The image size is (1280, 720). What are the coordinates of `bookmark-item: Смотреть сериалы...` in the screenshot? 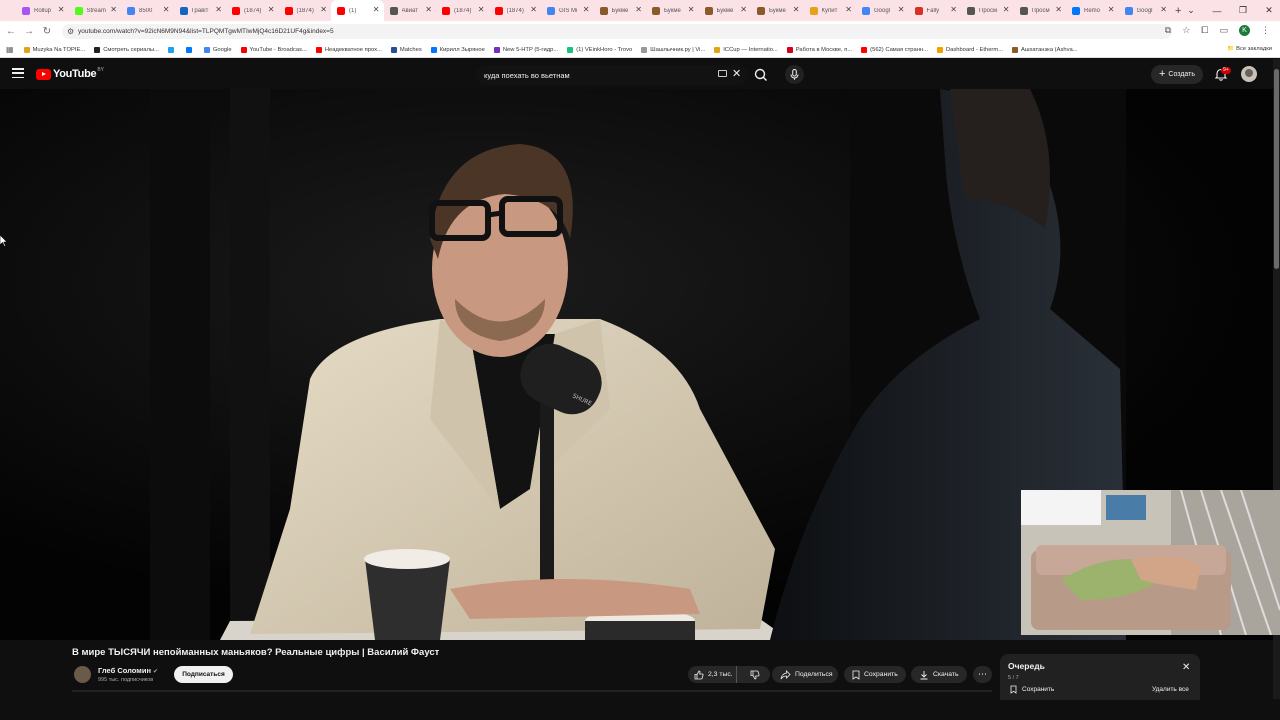 It's located at (126, 49).